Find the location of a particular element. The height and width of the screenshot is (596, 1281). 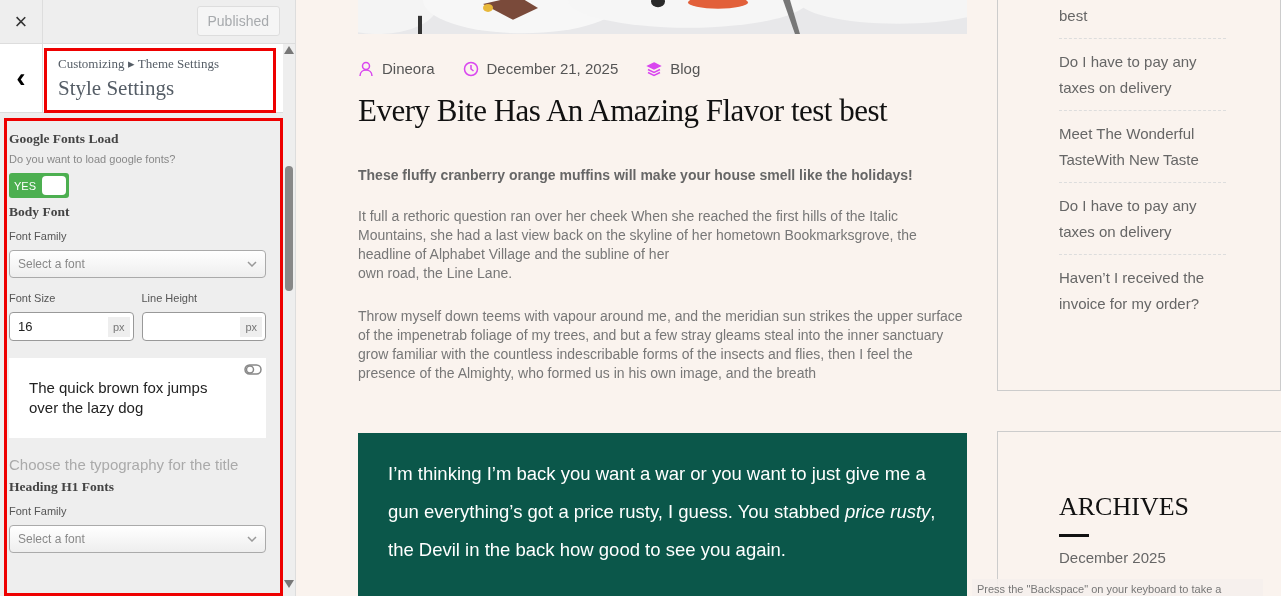

close-button: × is located at coordinates (21, 21).